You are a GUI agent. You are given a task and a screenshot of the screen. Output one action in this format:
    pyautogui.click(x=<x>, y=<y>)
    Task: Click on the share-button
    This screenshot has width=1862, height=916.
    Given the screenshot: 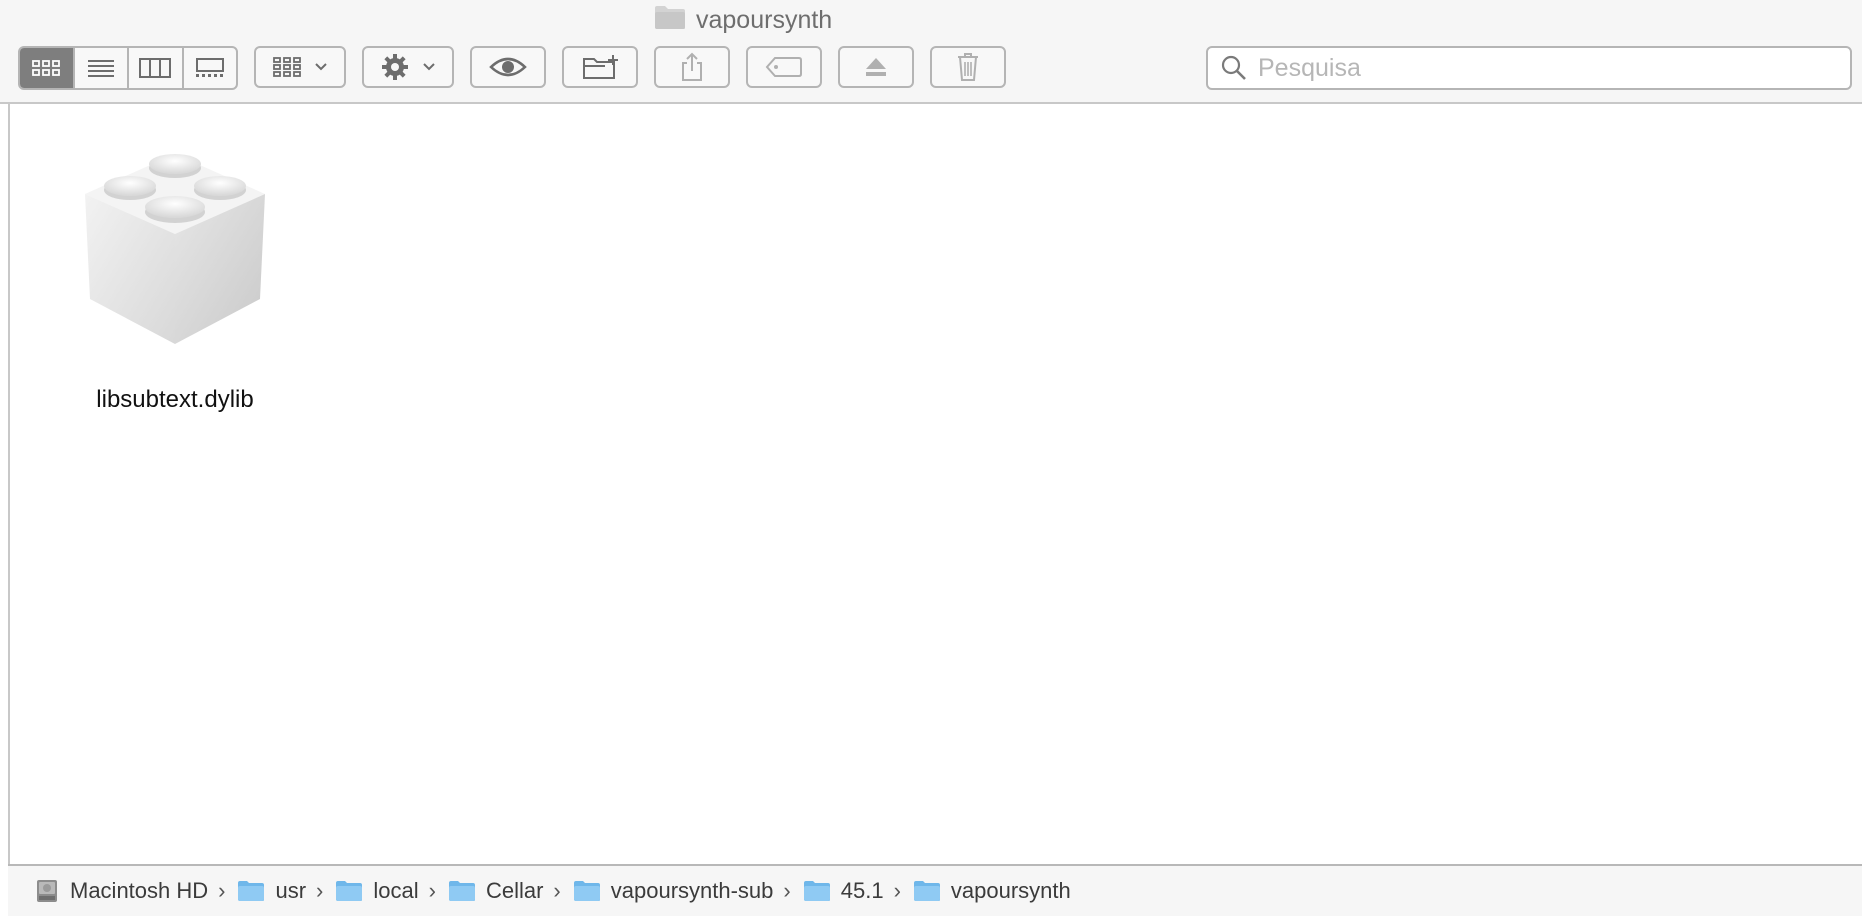 What is the action you would take?
    pyautogui.click(x=692, y=67)
    